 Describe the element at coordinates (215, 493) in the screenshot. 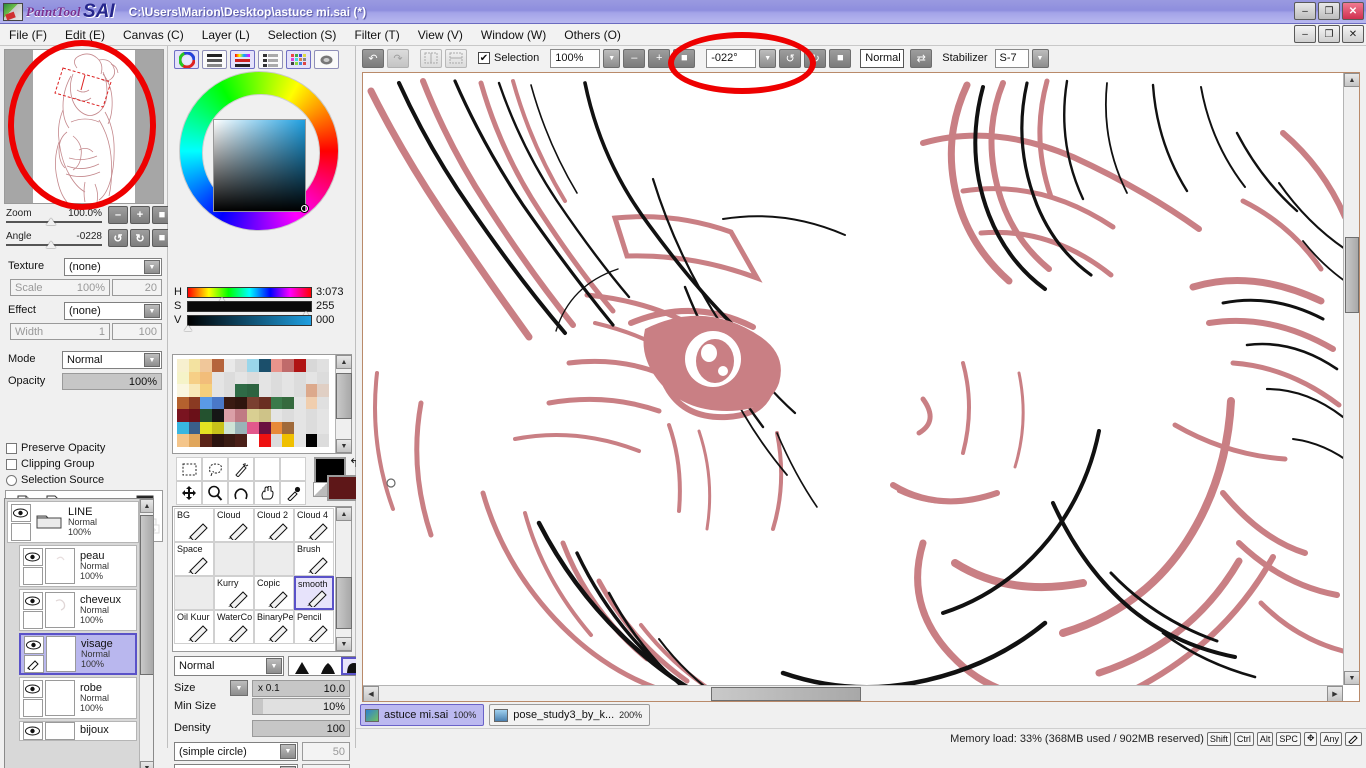

I see `zoom-icon` at that location.